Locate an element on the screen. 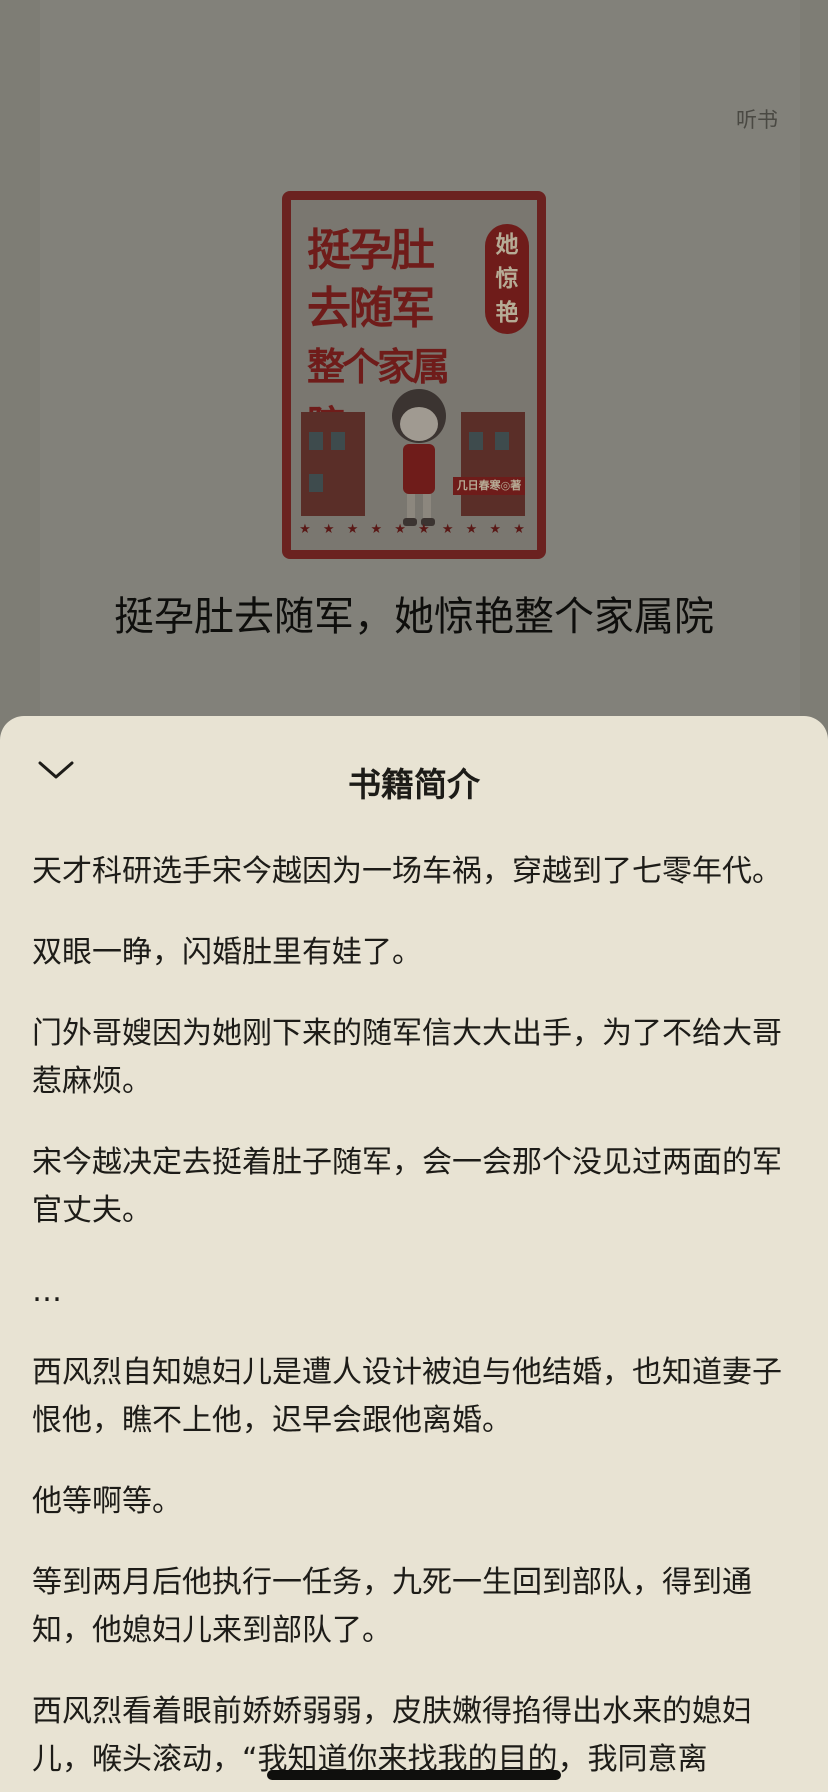 This screenshot has height=1792, width=828. cover-building-right is located at coordinates (493, 464).